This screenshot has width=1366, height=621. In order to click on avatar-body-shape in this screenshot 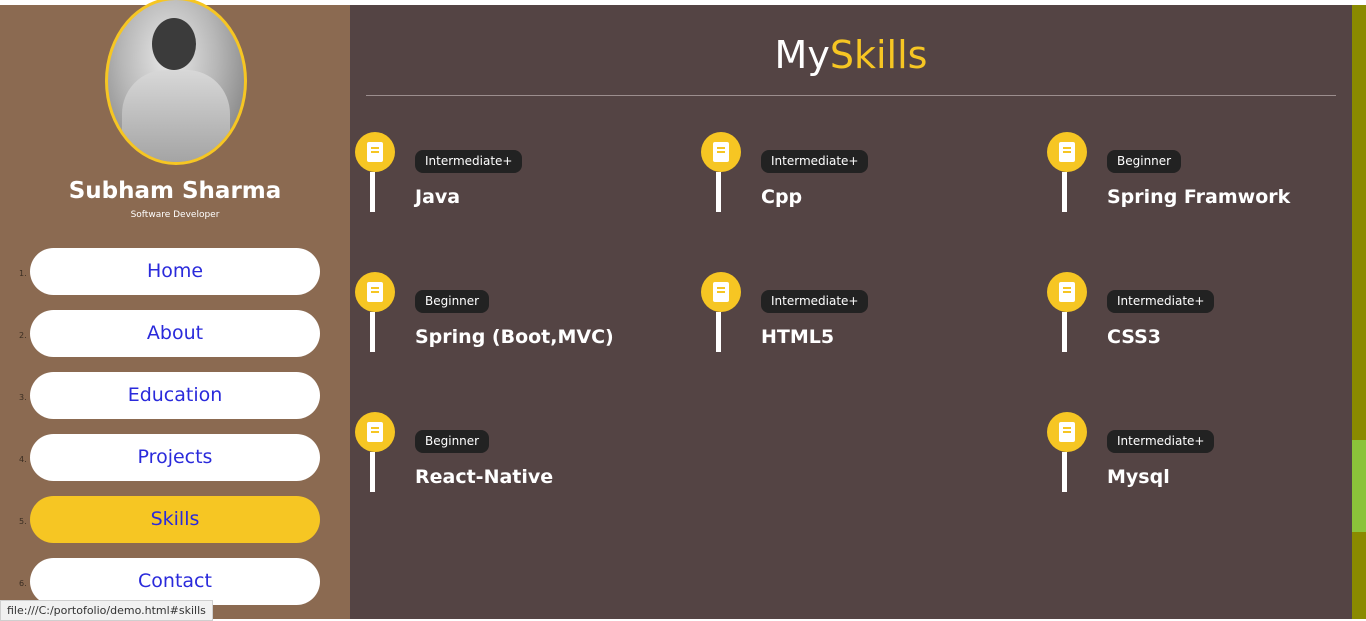, I will do `click(176, 116)`.